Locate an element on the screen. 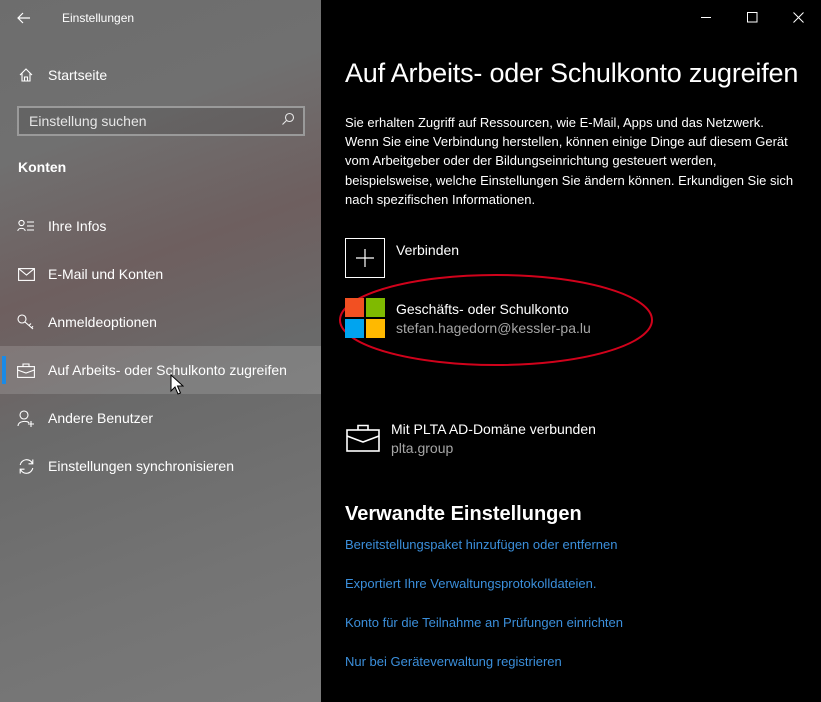  domain-name: Mit PLTA AD-Domäne verbunden is located at coordinates (493, 429).